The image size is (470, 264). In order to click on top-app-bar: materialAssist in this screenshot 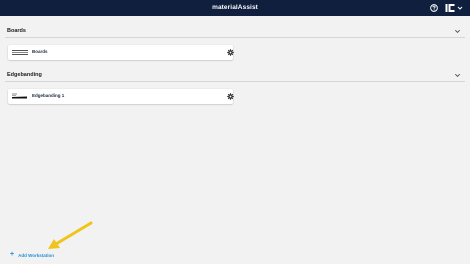, I will do `click(235, 8)`.